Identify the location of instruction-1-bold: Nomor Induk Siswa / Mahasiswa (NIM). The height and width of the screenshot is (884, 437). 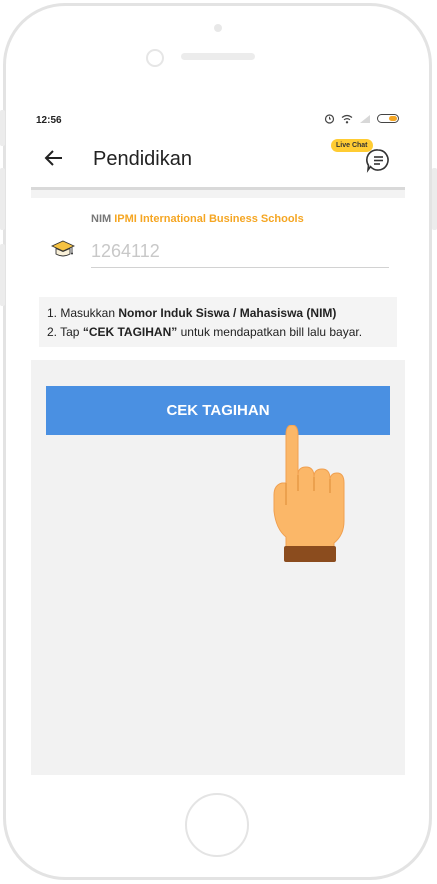
(227, 313).